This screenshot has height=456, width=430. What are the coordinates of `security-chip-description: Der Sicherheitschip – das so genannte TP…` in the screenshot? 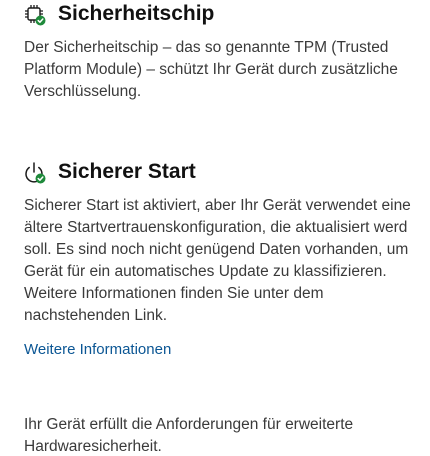 It's located at (227, 70).